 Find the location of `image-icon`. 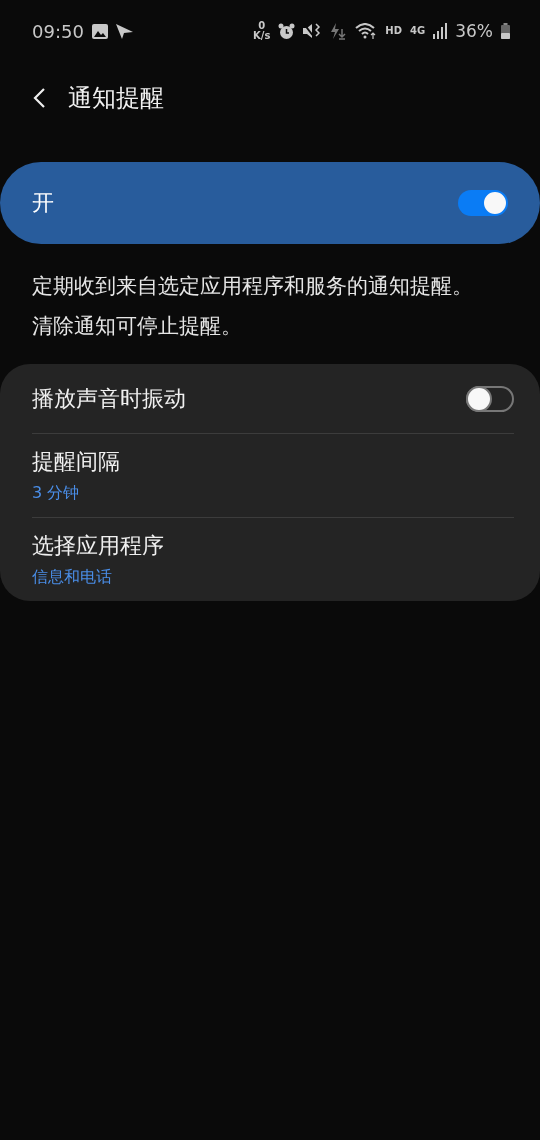

image-icon is located at coordinates (99, 31).